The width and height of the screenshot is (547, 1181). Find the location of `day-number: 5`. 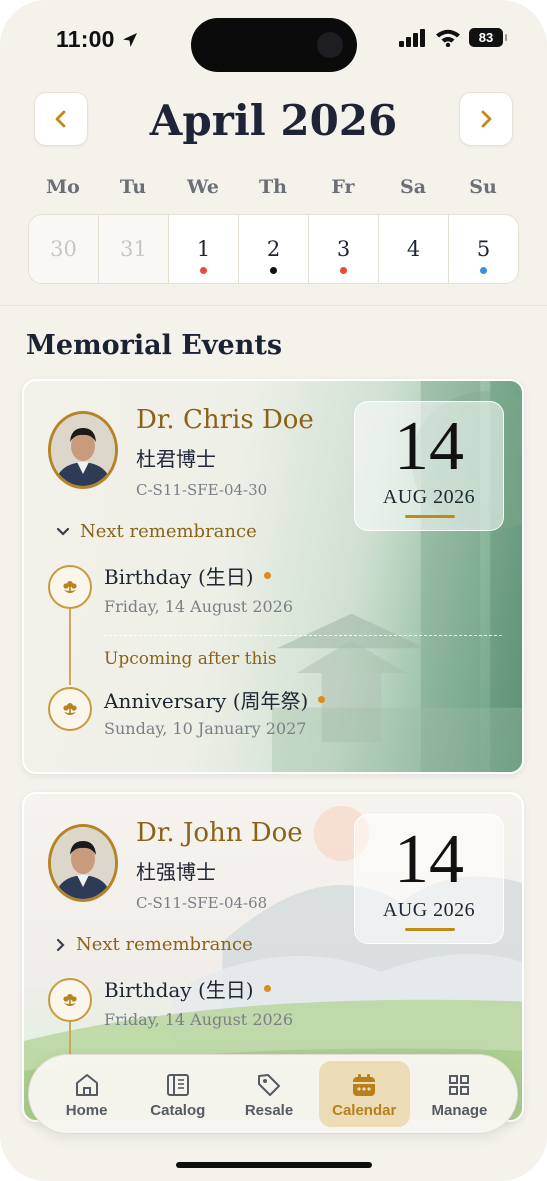

day-number: 5 is located at coordinates (483, 249).